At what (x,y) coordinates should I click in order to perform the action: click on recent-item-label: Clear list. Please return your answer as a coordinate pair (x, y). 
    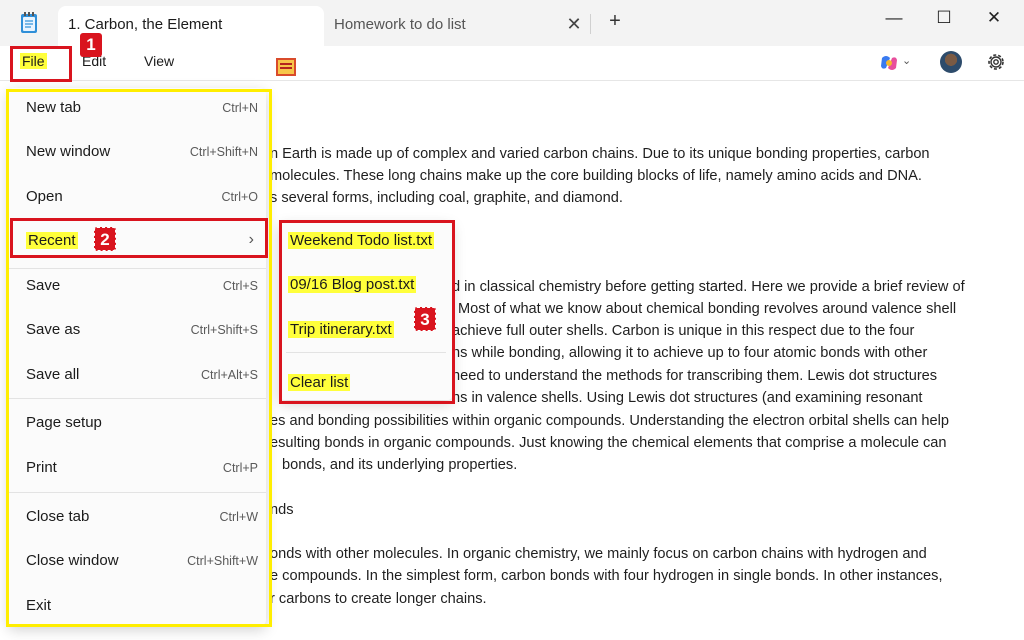
    Looking at the image, I should click on (319, 382).